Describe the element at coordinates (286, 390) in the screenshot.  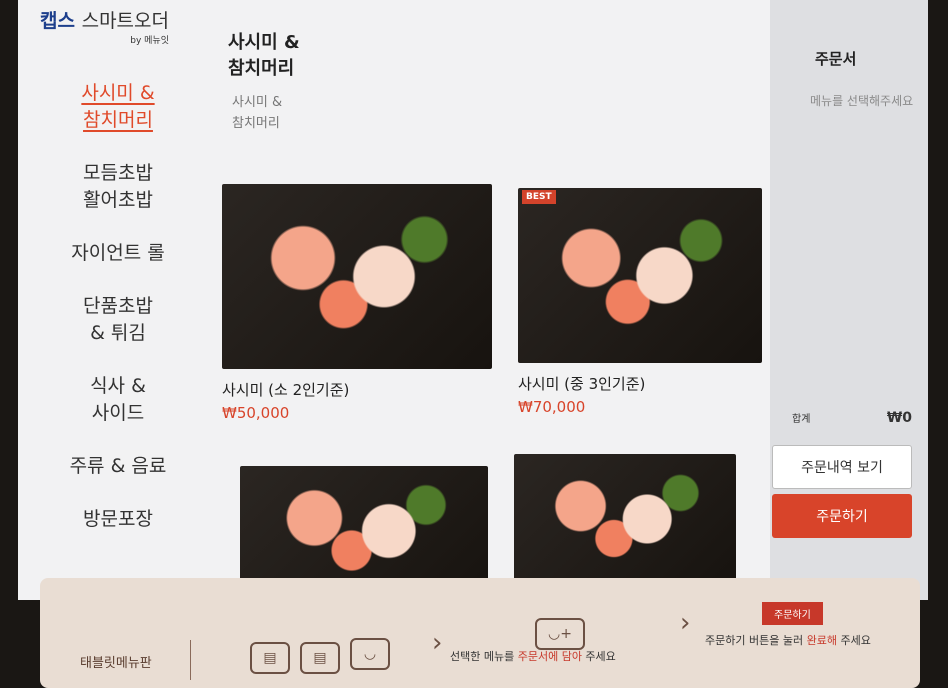
I see `menu-name: 사시미 (소 2인기준)` at that location.